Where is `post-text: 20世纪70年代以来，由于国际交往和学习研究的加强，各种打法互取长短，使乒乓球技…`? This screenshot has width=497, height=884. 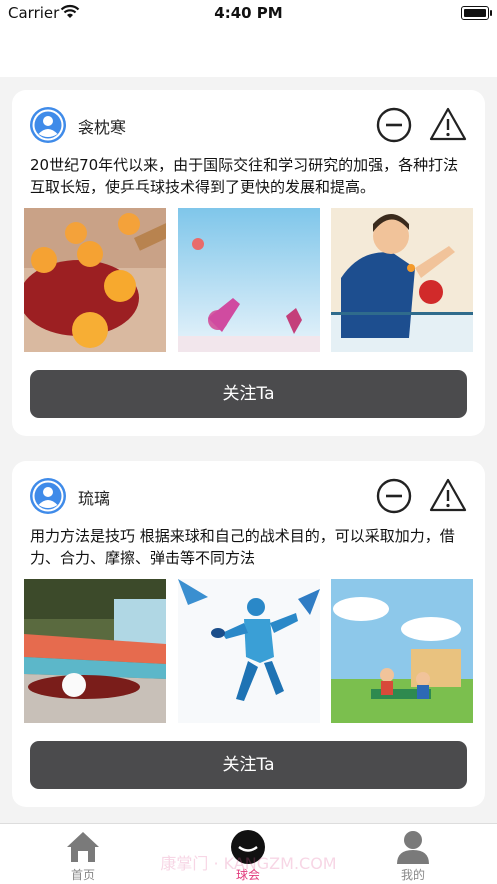
post-text: 20世纪70年代以来，由于国际交往和学习研究的加强，各种打法互取长短，使乒乓球技… is located at coordinates (244, 176).